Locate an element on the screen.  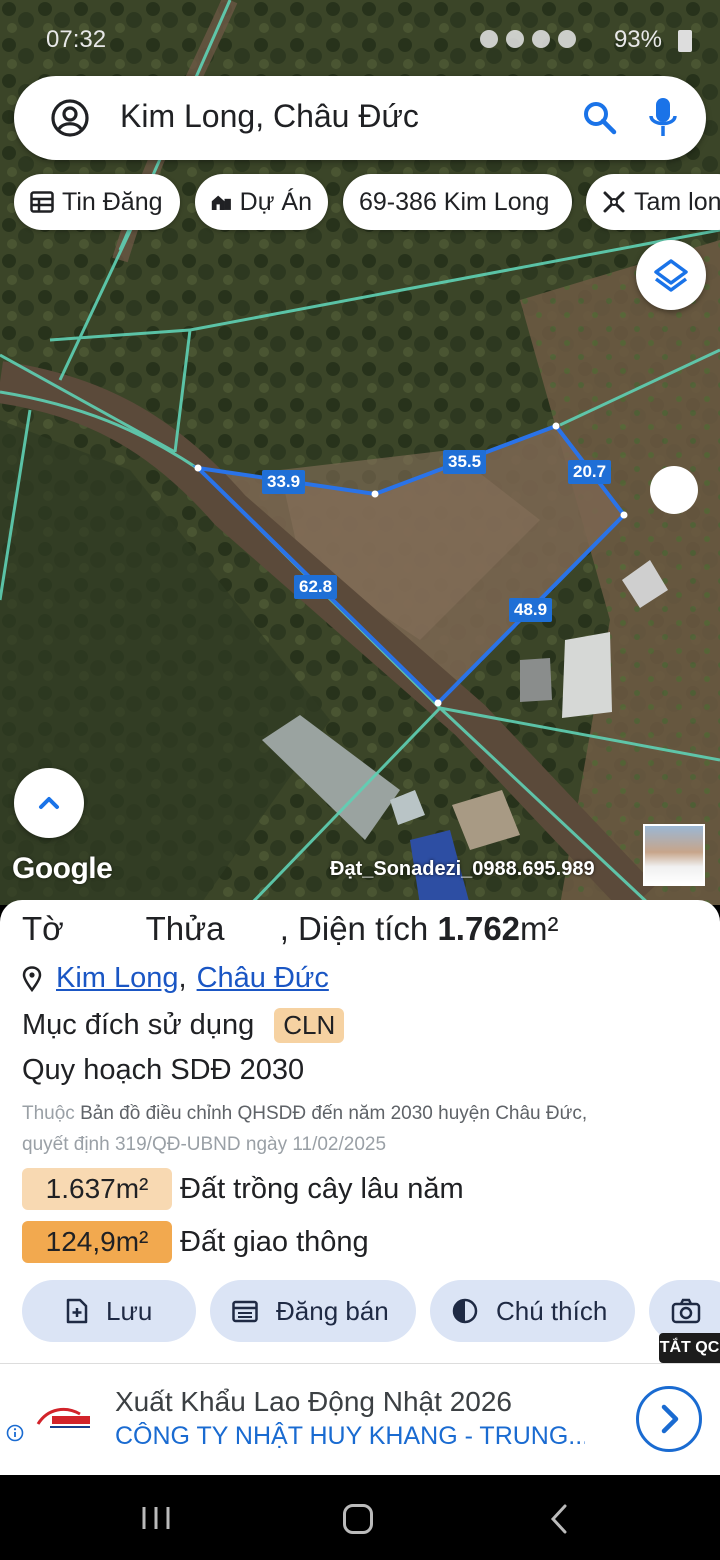
parcel-location: Kim Long , Châu Đức is located at coordinates (175, 978).